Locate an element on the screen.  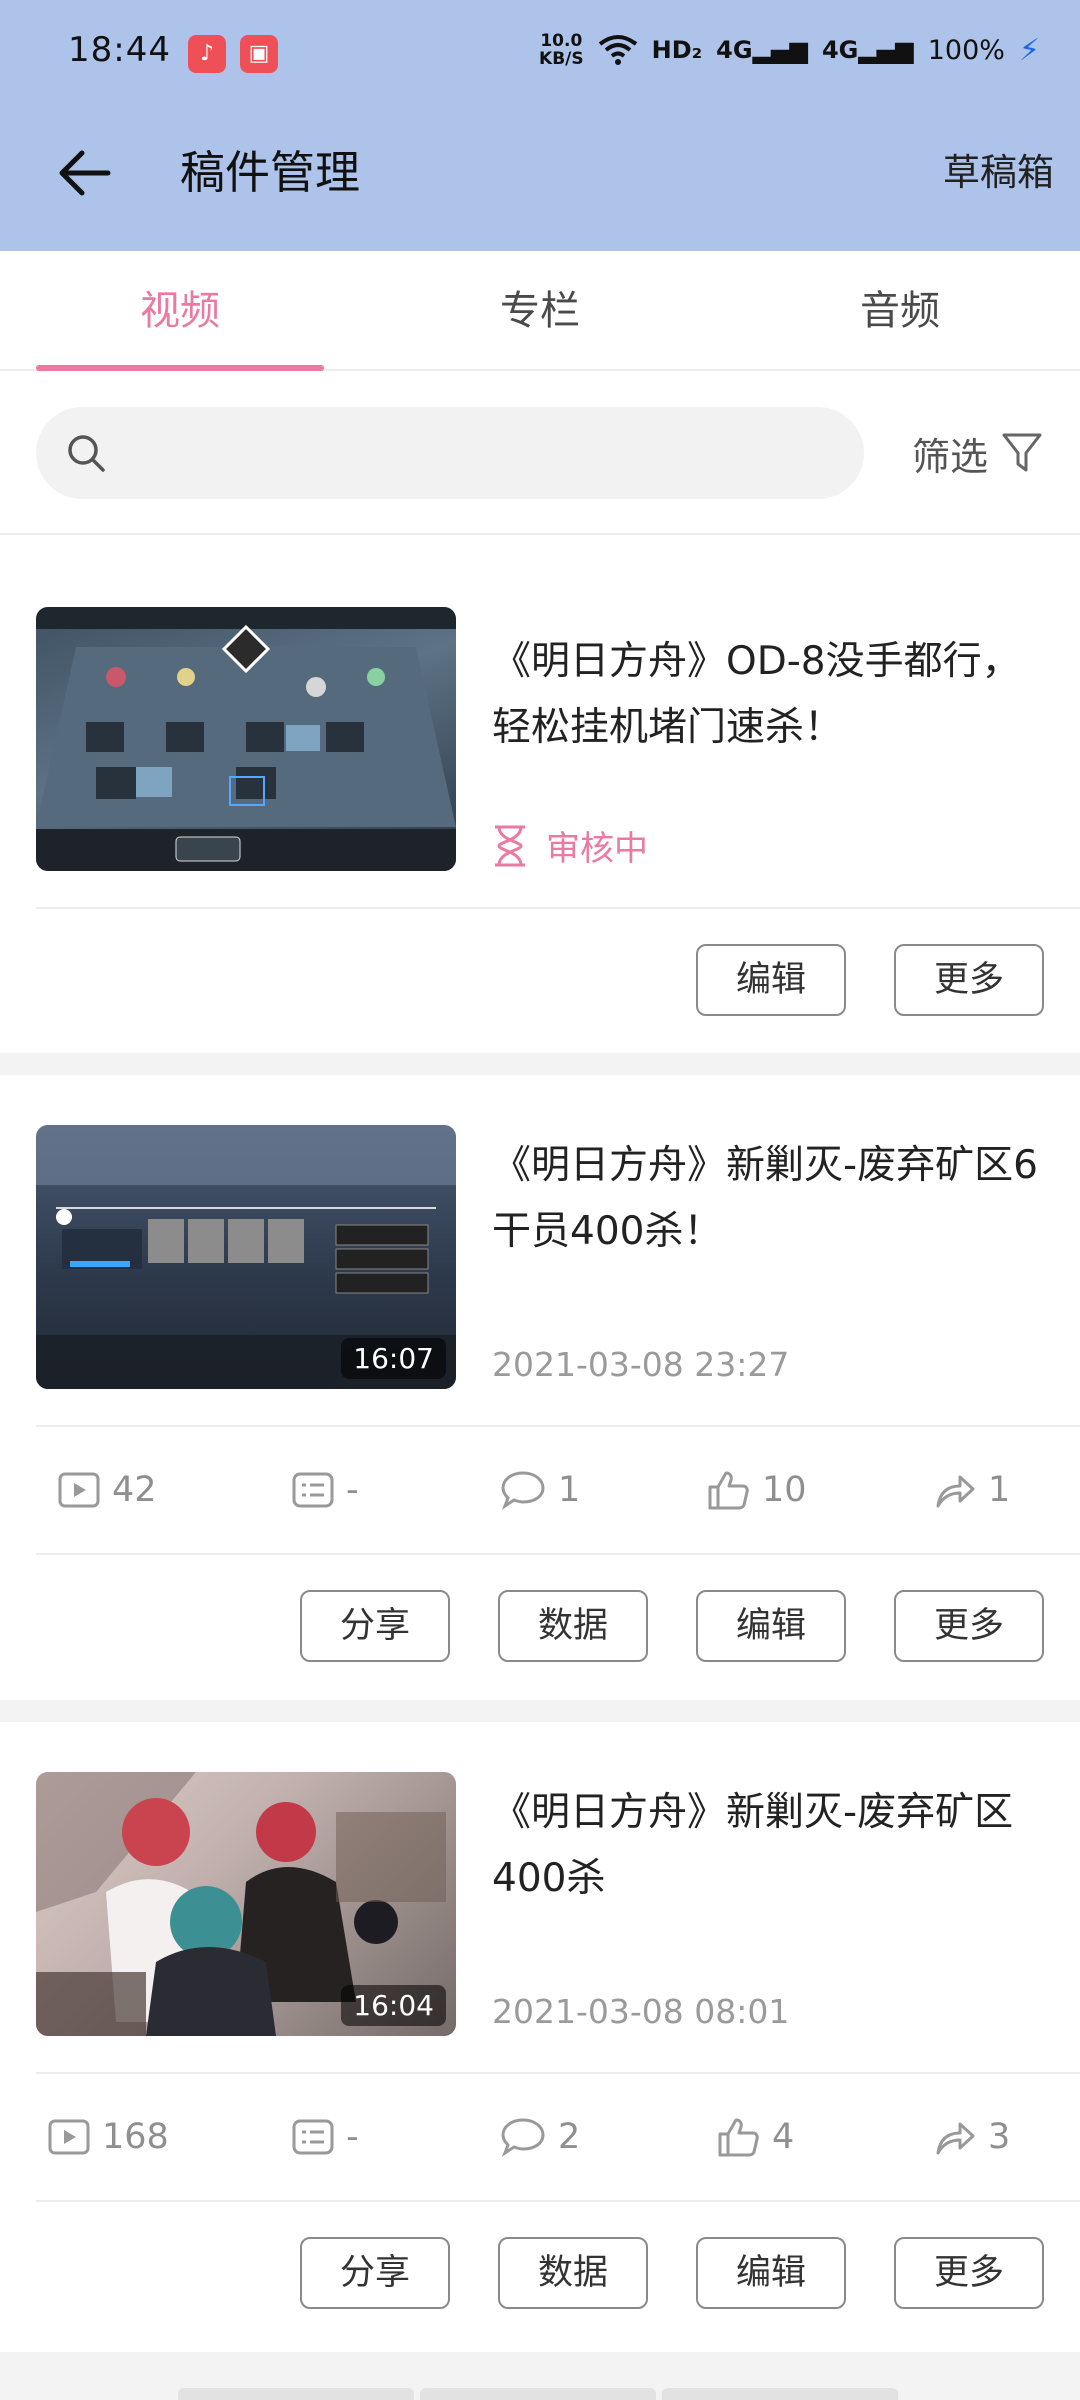
search-icon is located at coordinates (86, 453).